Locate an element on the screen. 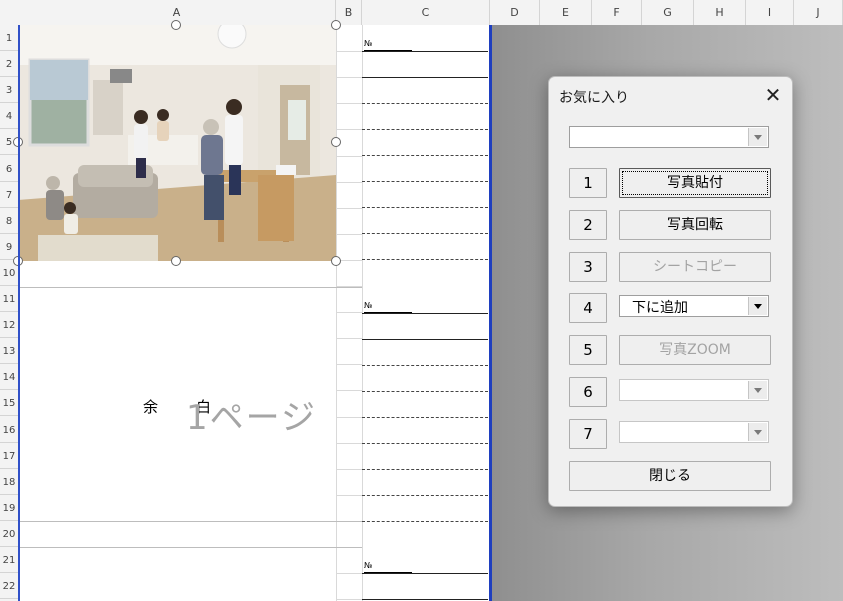 The width and height of the screenshot is (843, 601). photo-paste-button: 写真貼付 is located at coordinates (695, 183).